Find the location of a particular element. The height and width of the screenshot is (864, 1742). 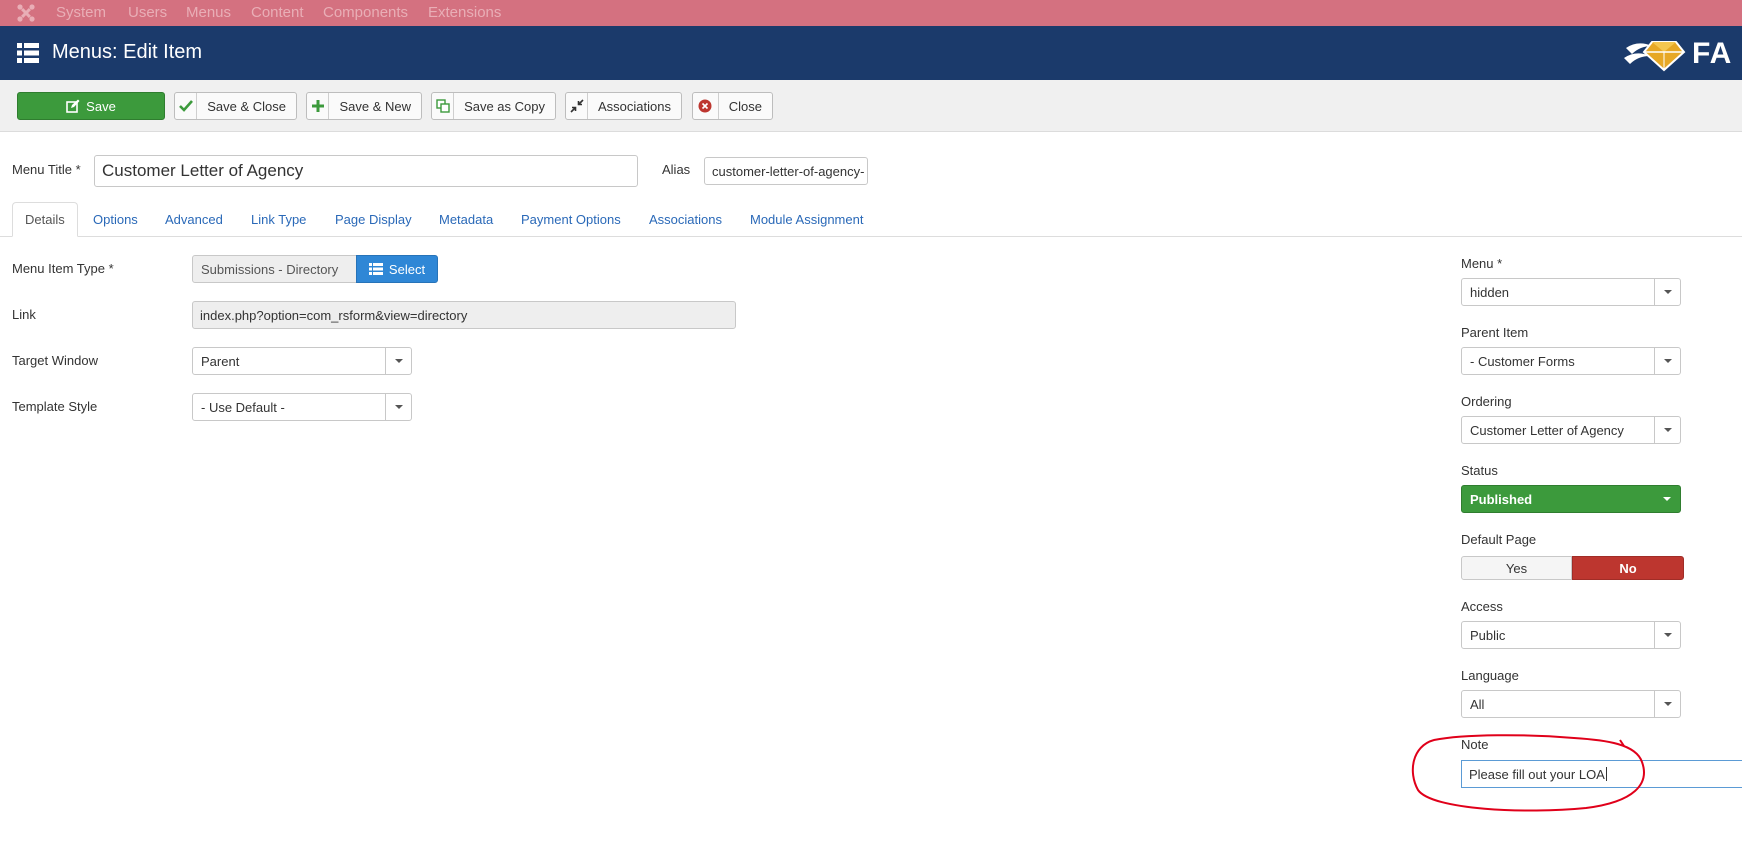

menu-value: hidden is located at coordinates (1490, 292).